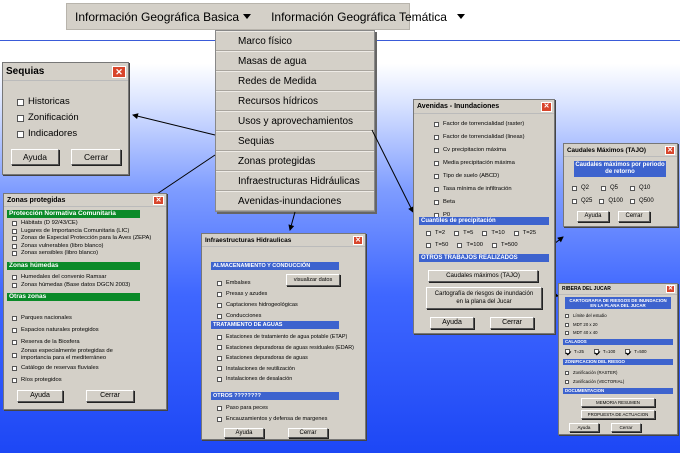  What do you see at coordinates (642, 201) in the screenshot?
I see `checkbox-q500: Q500` at bounding box center [642, 201].